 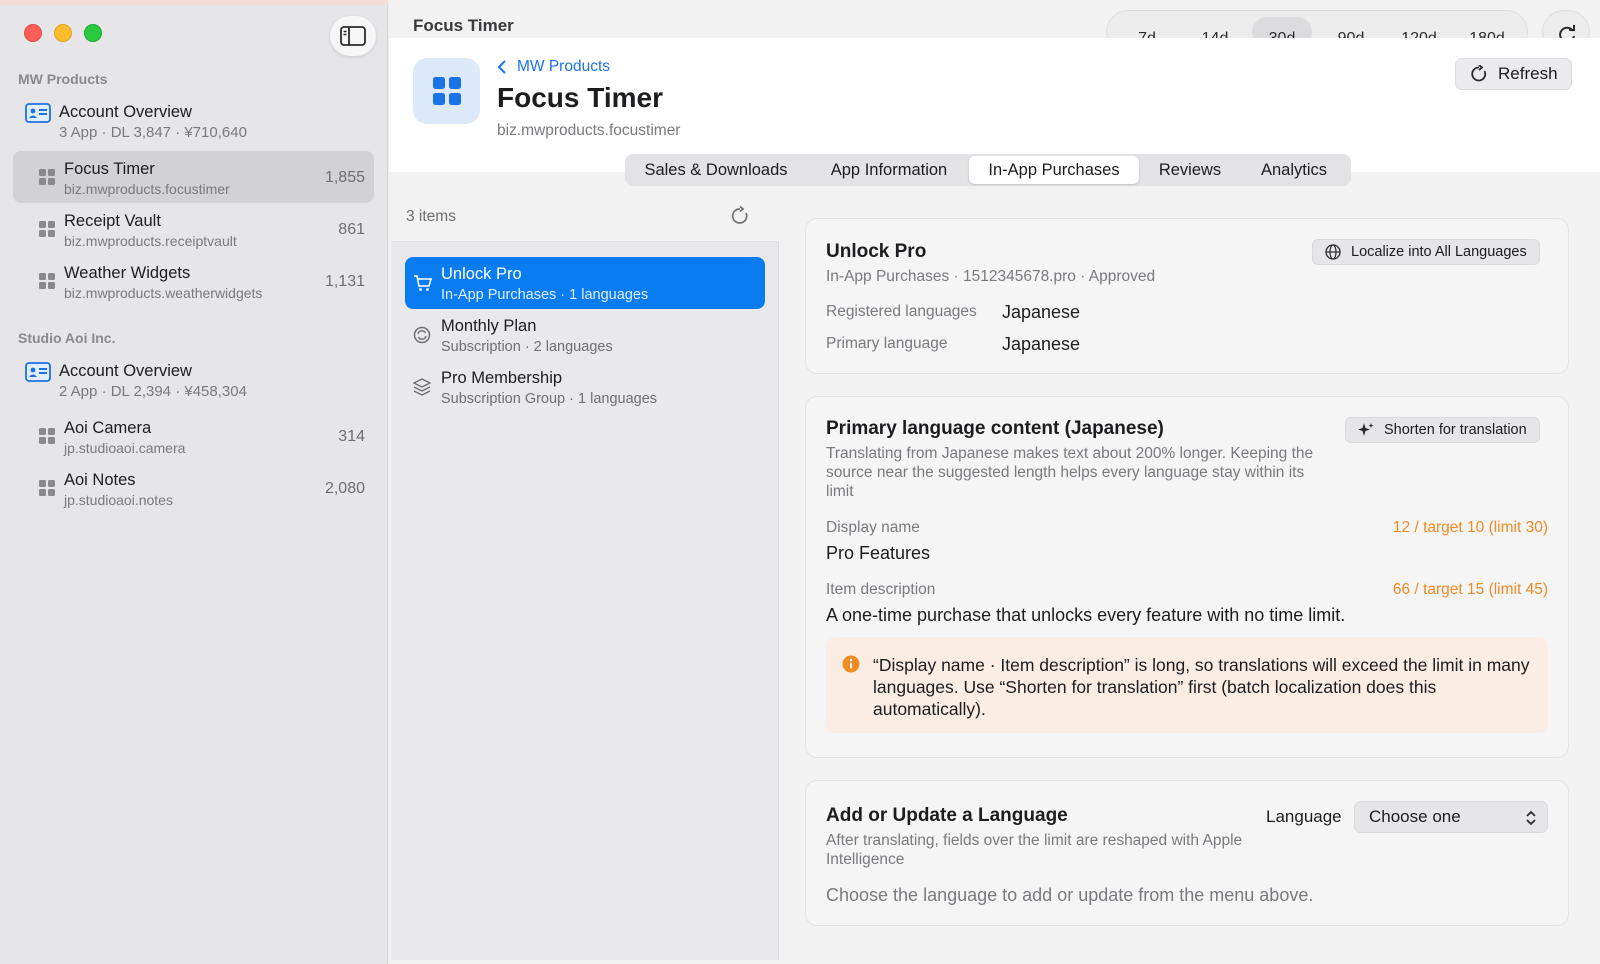 What do you see at coordinates (851, 664) in the screenshot?
I see `info-icon` at bounding box center [851, 664].